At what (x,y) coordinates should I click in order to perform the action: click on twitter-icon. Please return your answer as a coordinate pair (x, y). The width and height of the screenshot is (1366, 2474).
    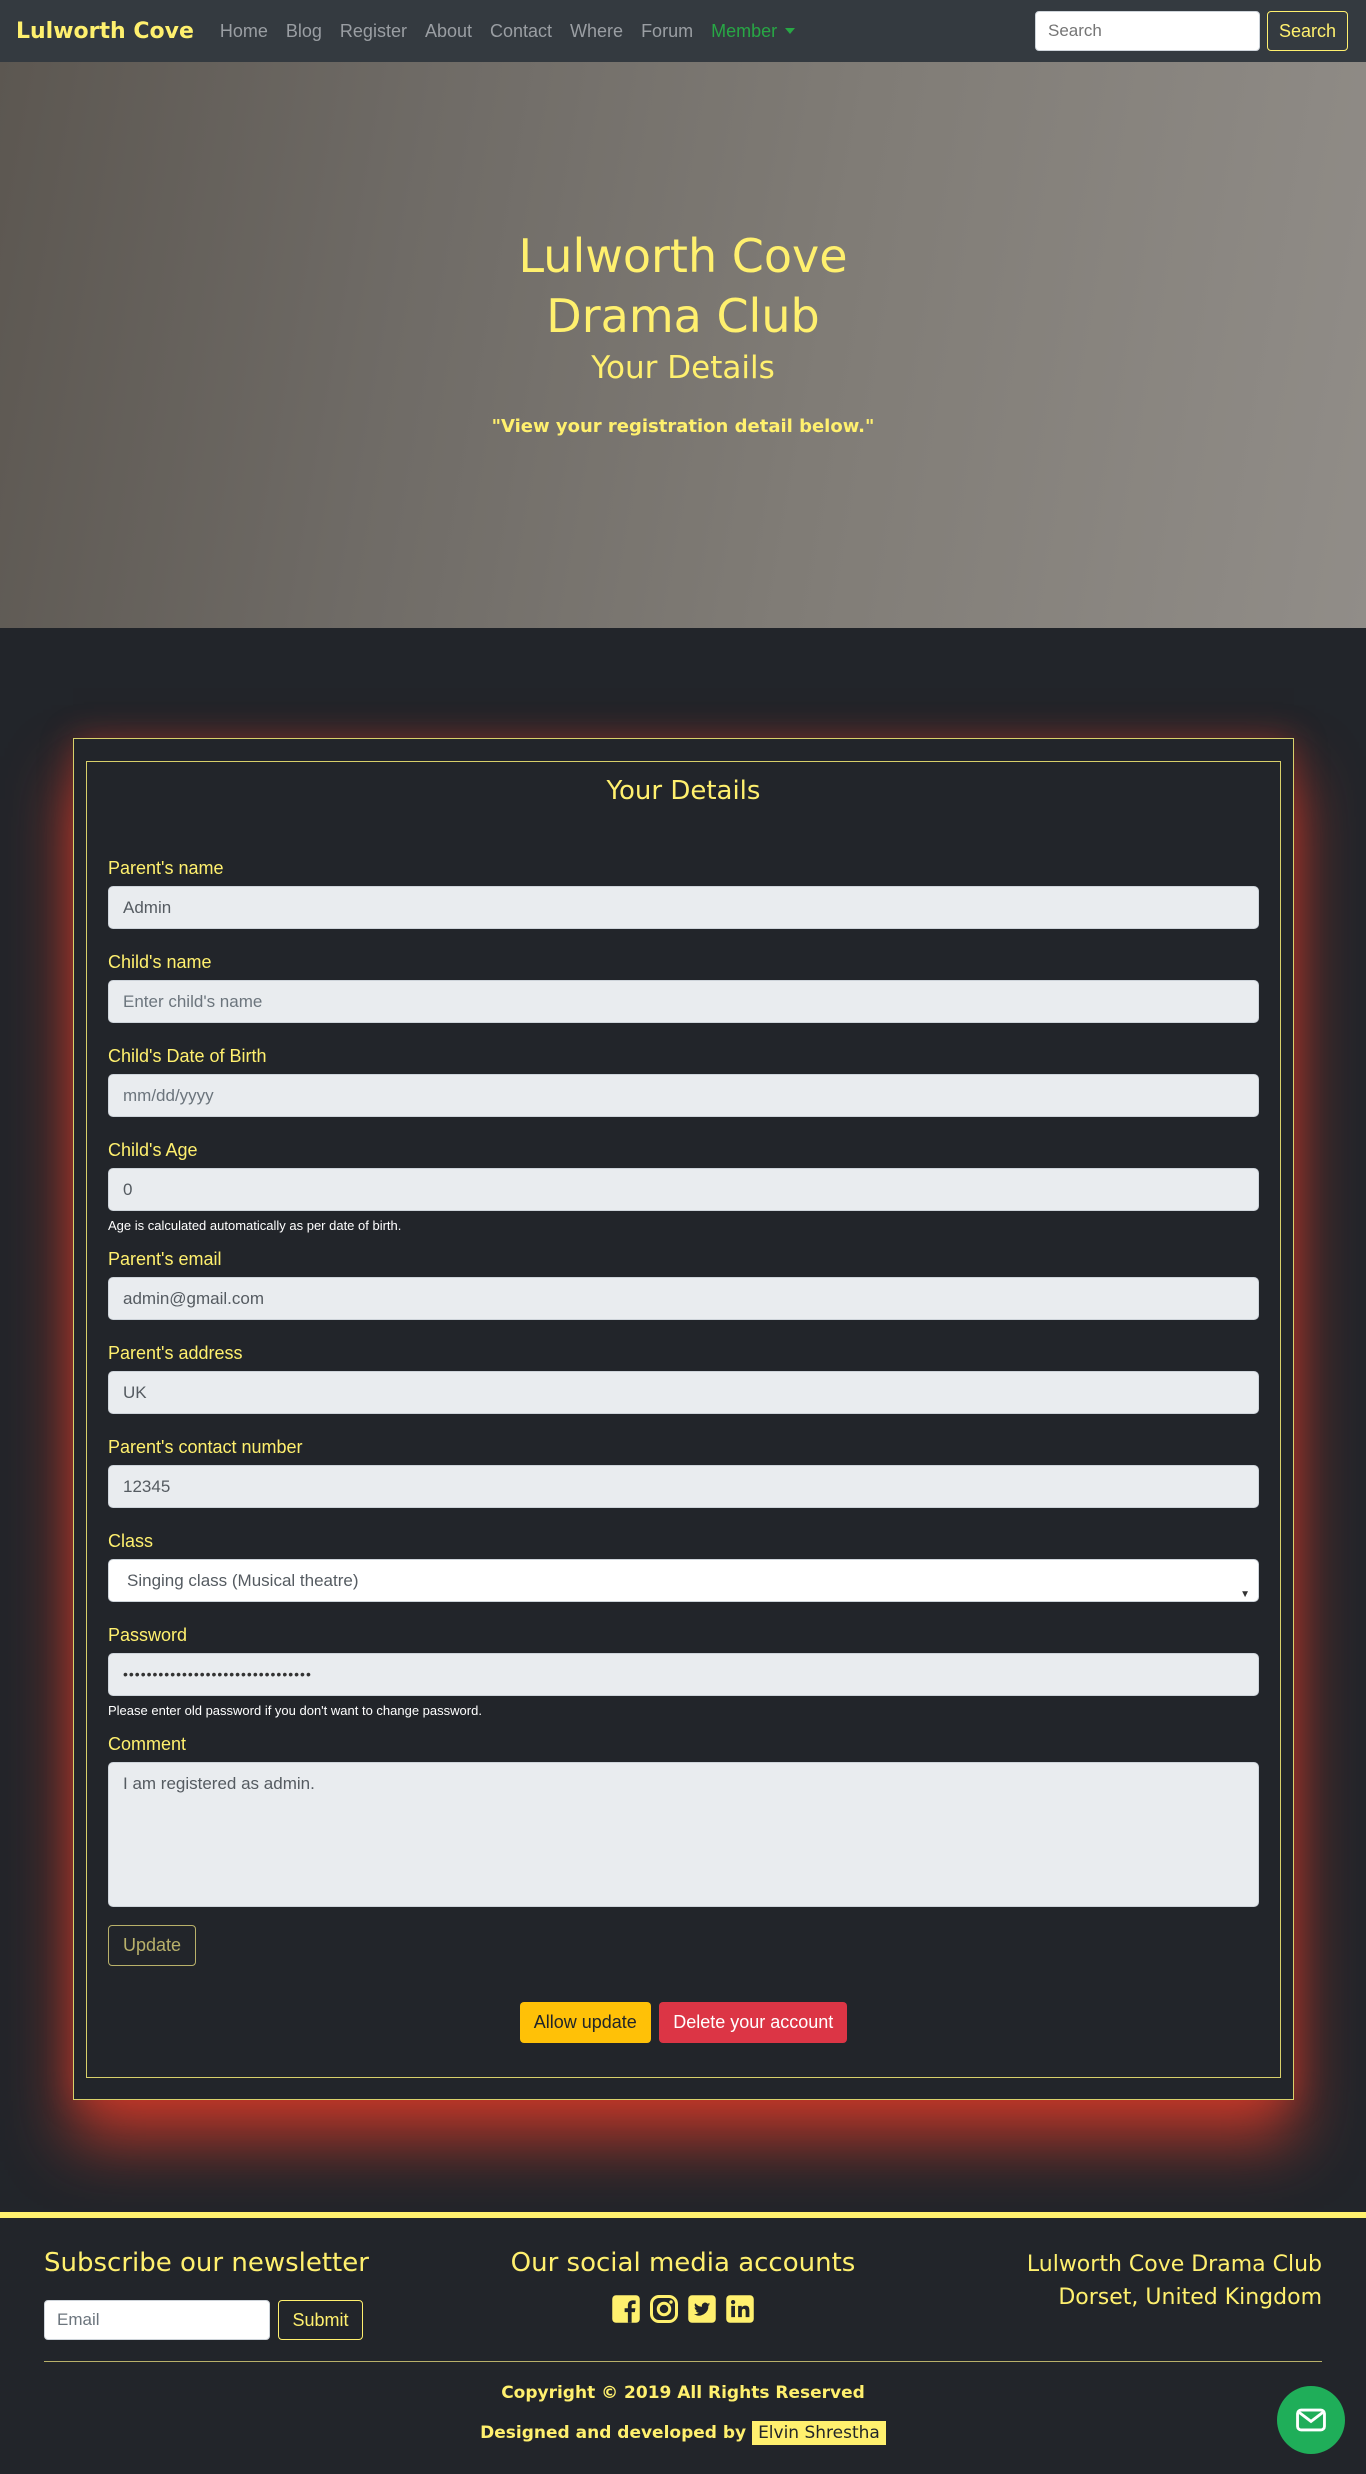
    Looking at the image, I should click on (702, 2309).